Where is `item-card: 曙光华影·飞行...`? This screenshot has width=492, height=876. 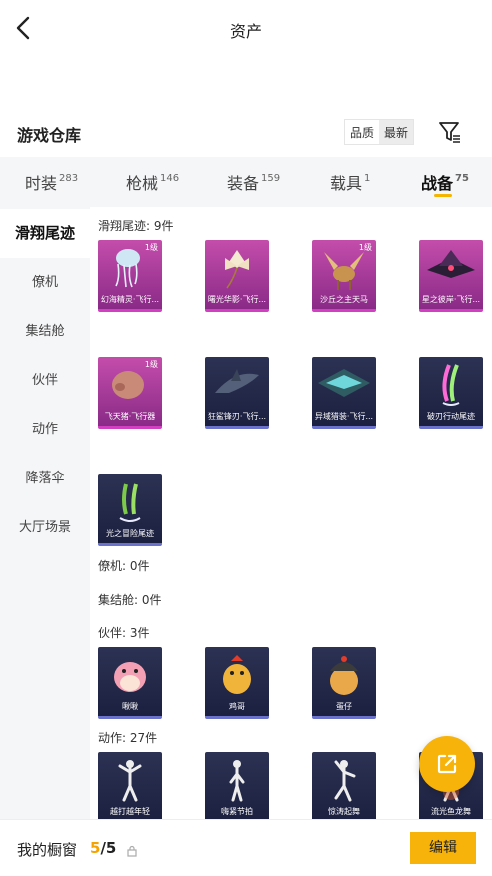 item-card: 曙光华影·飞行... is located at coordinates (237, 276).